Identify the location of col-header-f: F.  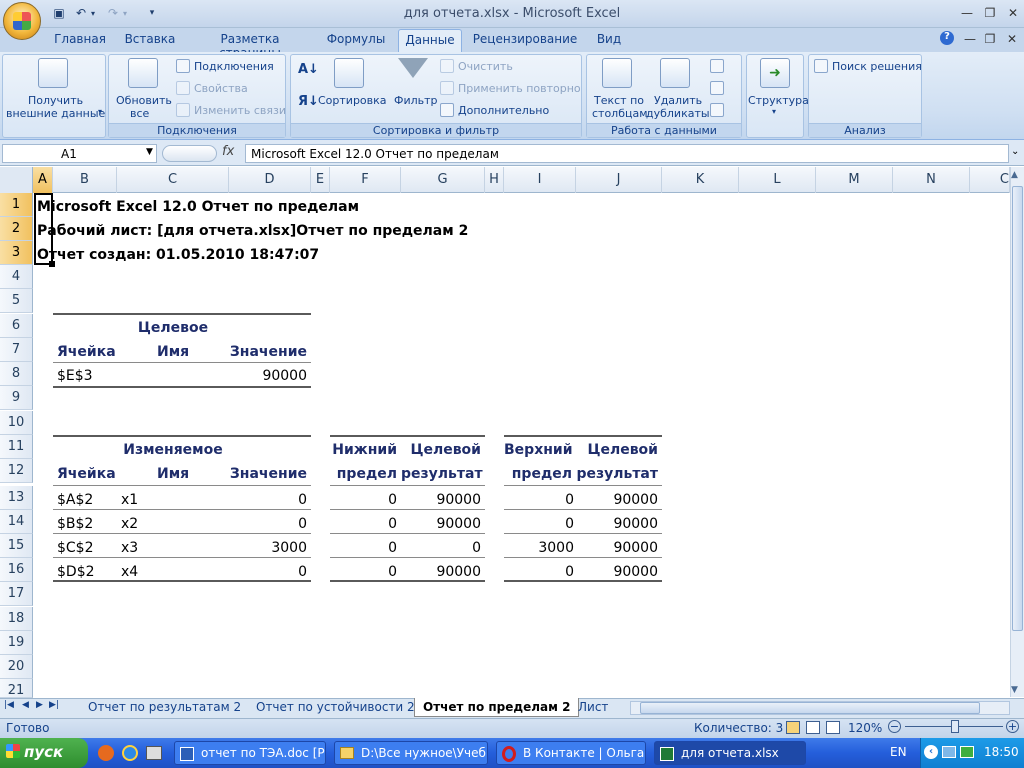
(365, 180).